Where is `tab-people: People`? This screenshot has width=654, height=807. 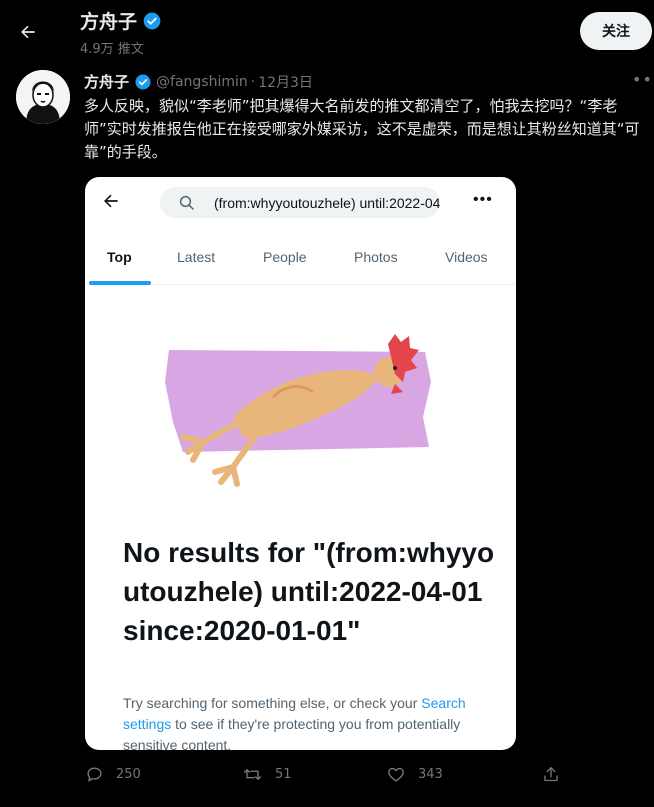
tab-people: People is located at coordinates (285, 257).